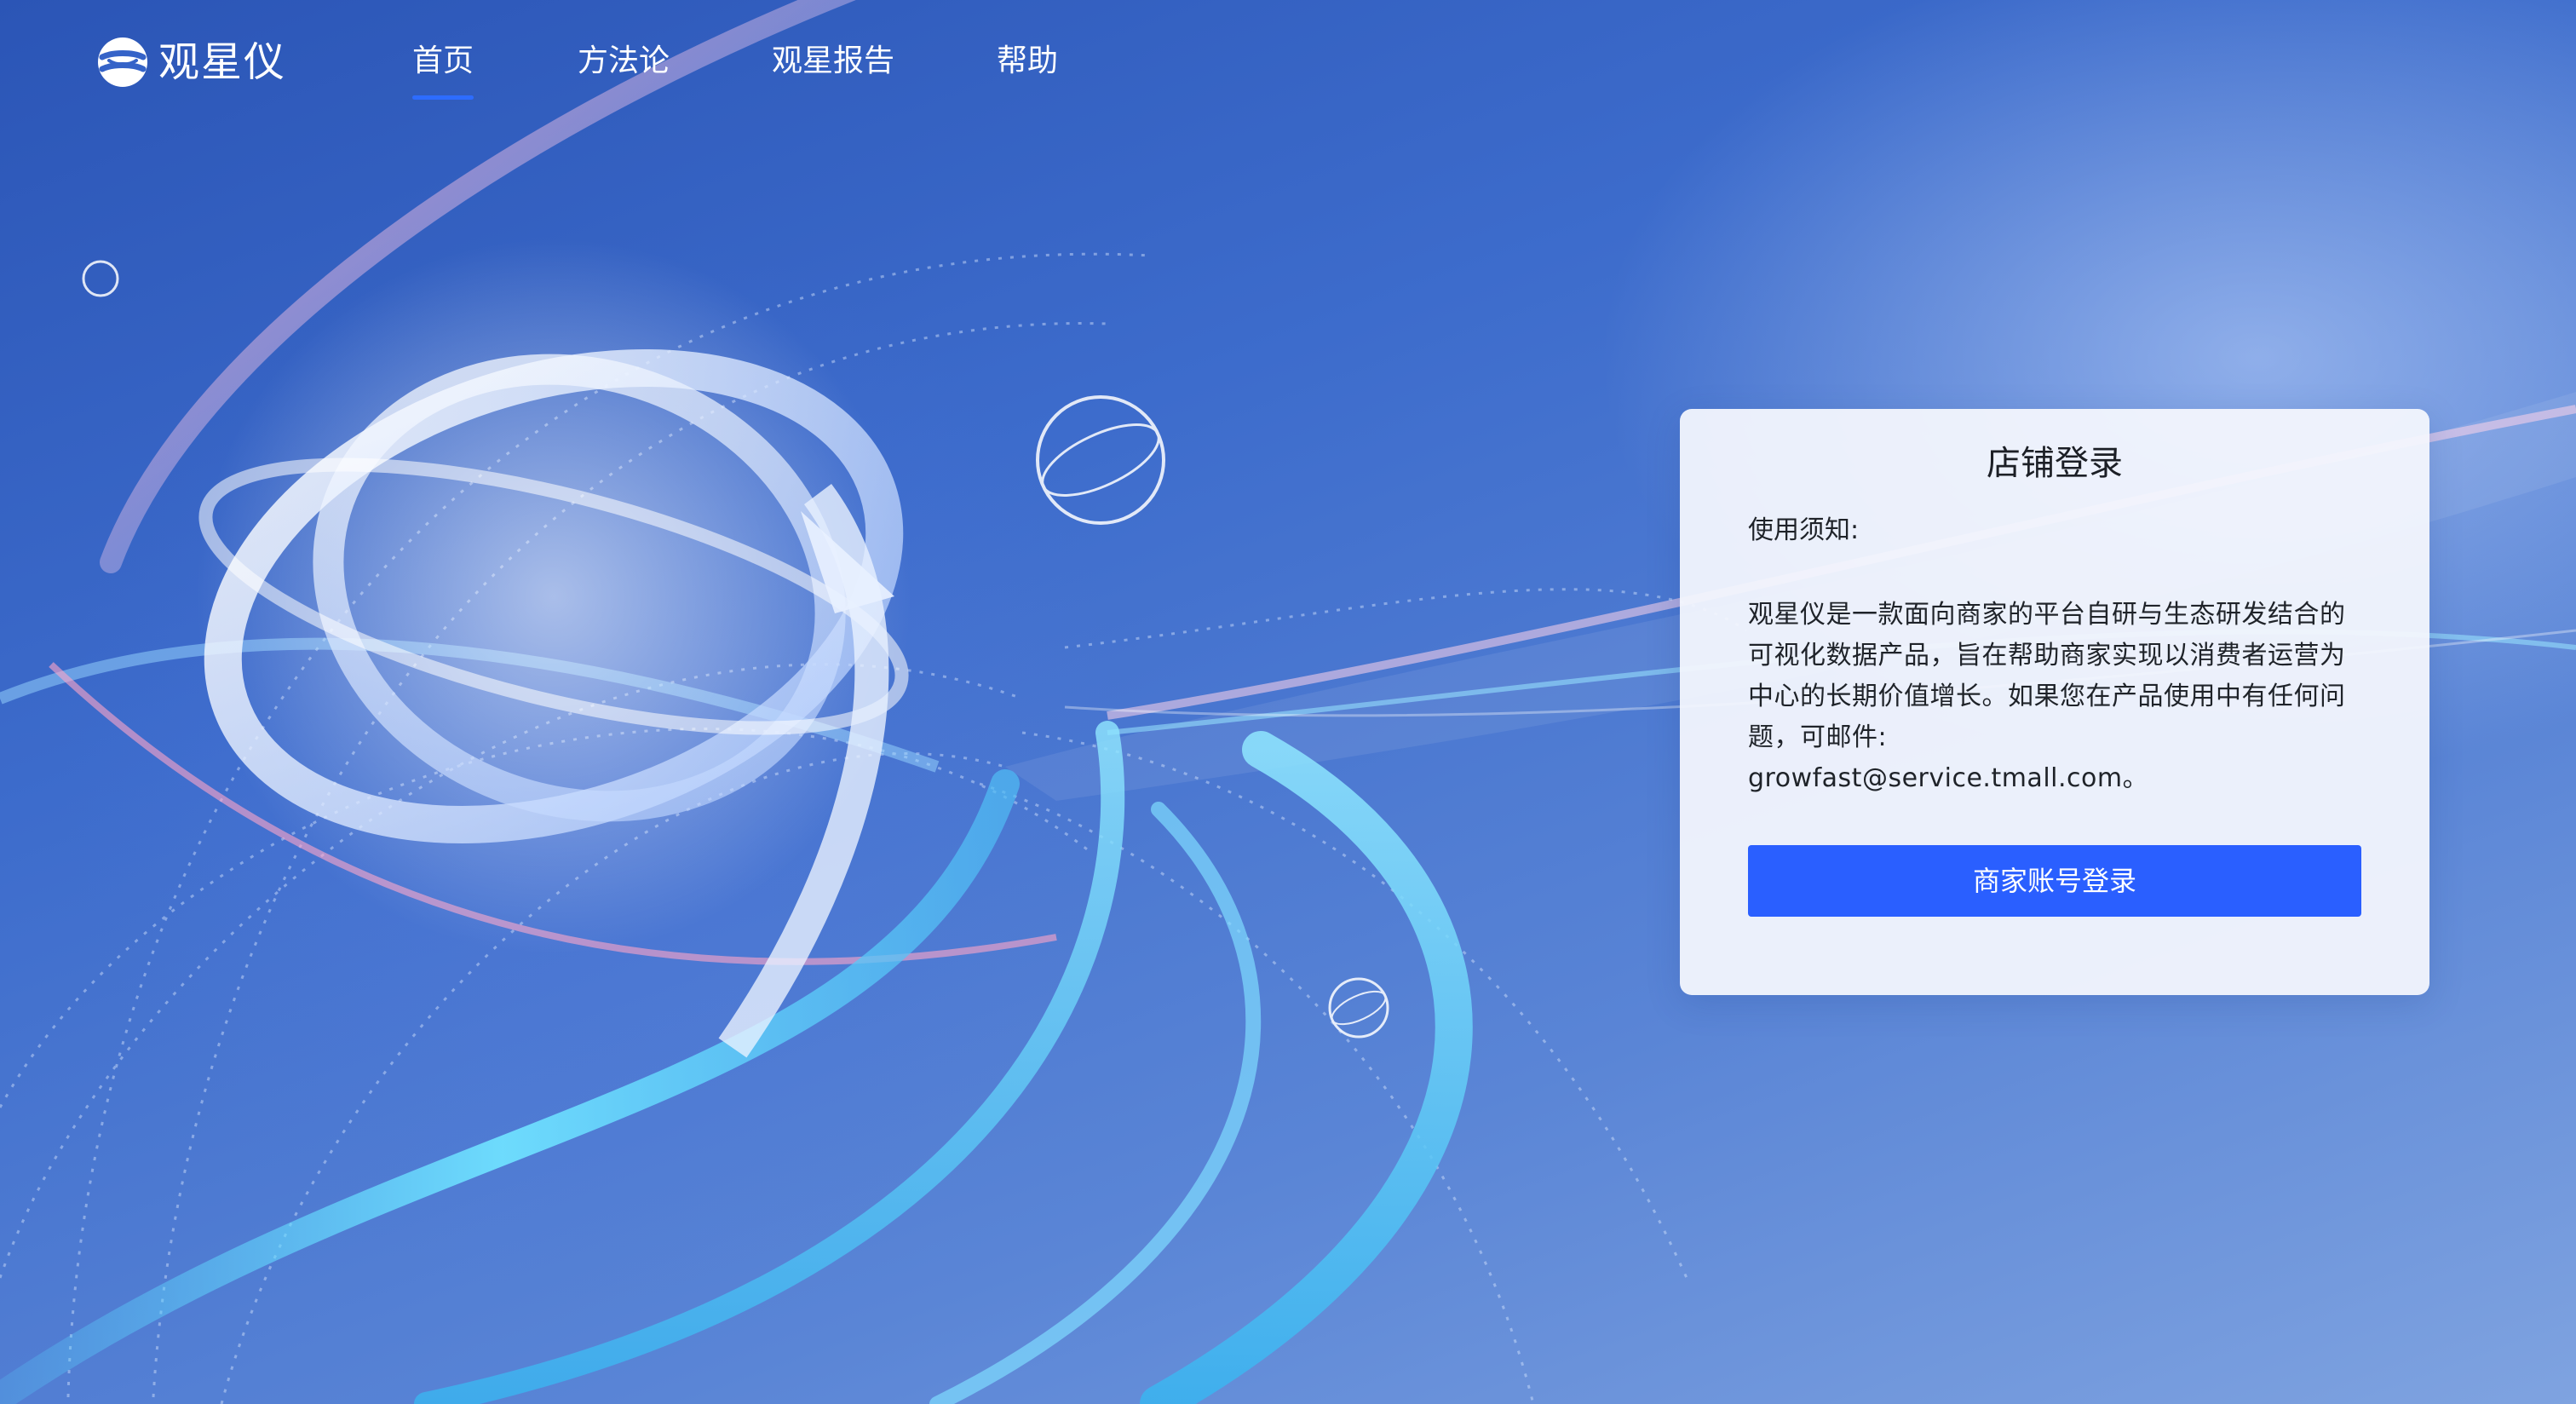 The height and width of the screenshot is (1404, 2576). I want to click on top-navigation-bar: 观星仪 首页 方法论 观星报告 帮助, so click(1288, 64).